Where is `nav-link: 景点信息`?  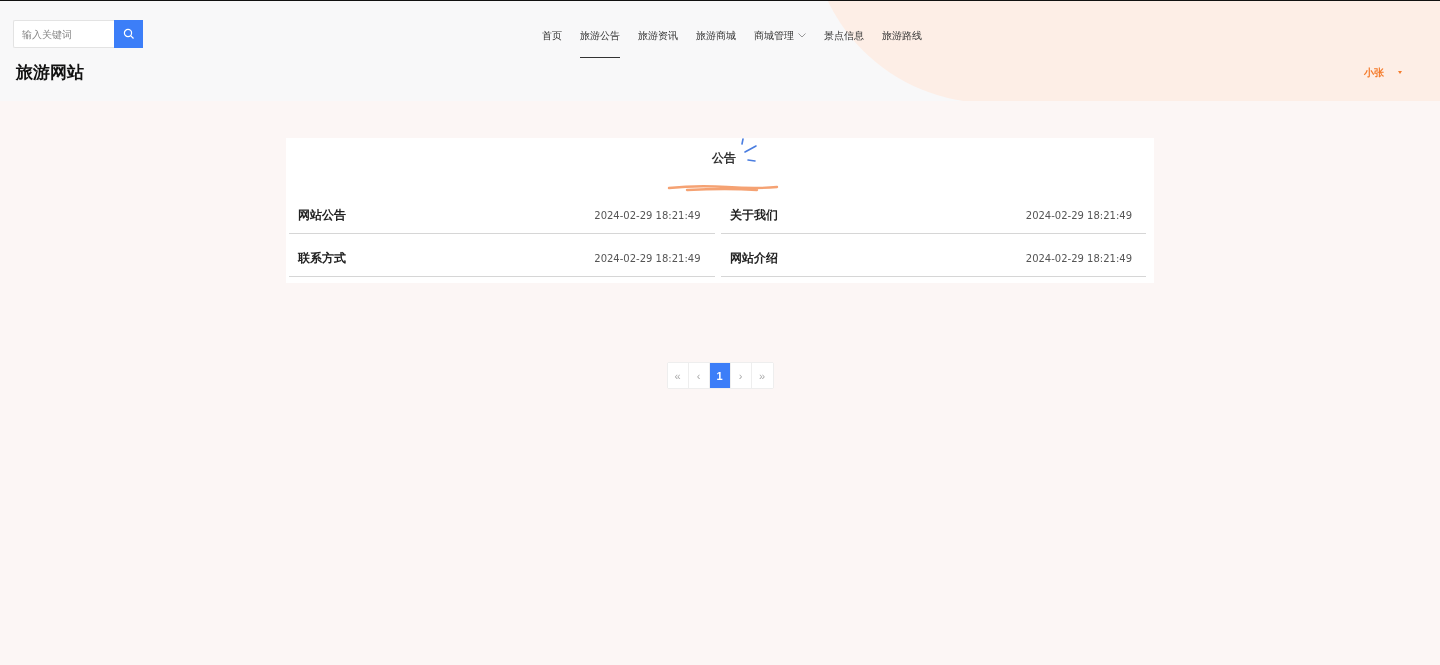
nav-link: 景点信息 is located at coordinates (844, 41).